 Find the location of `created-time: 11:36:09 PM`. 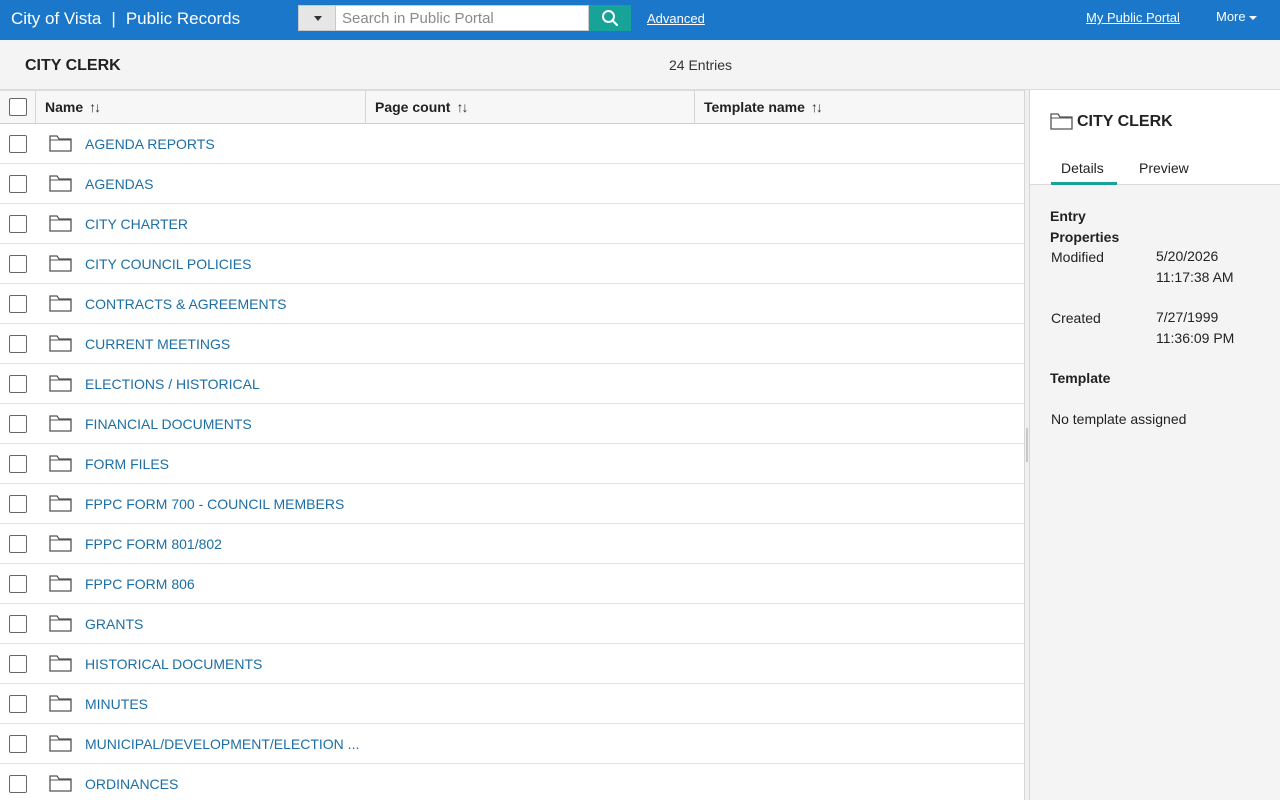

created-time: 11:36:09 PM is located at coordinates (1195, 338).